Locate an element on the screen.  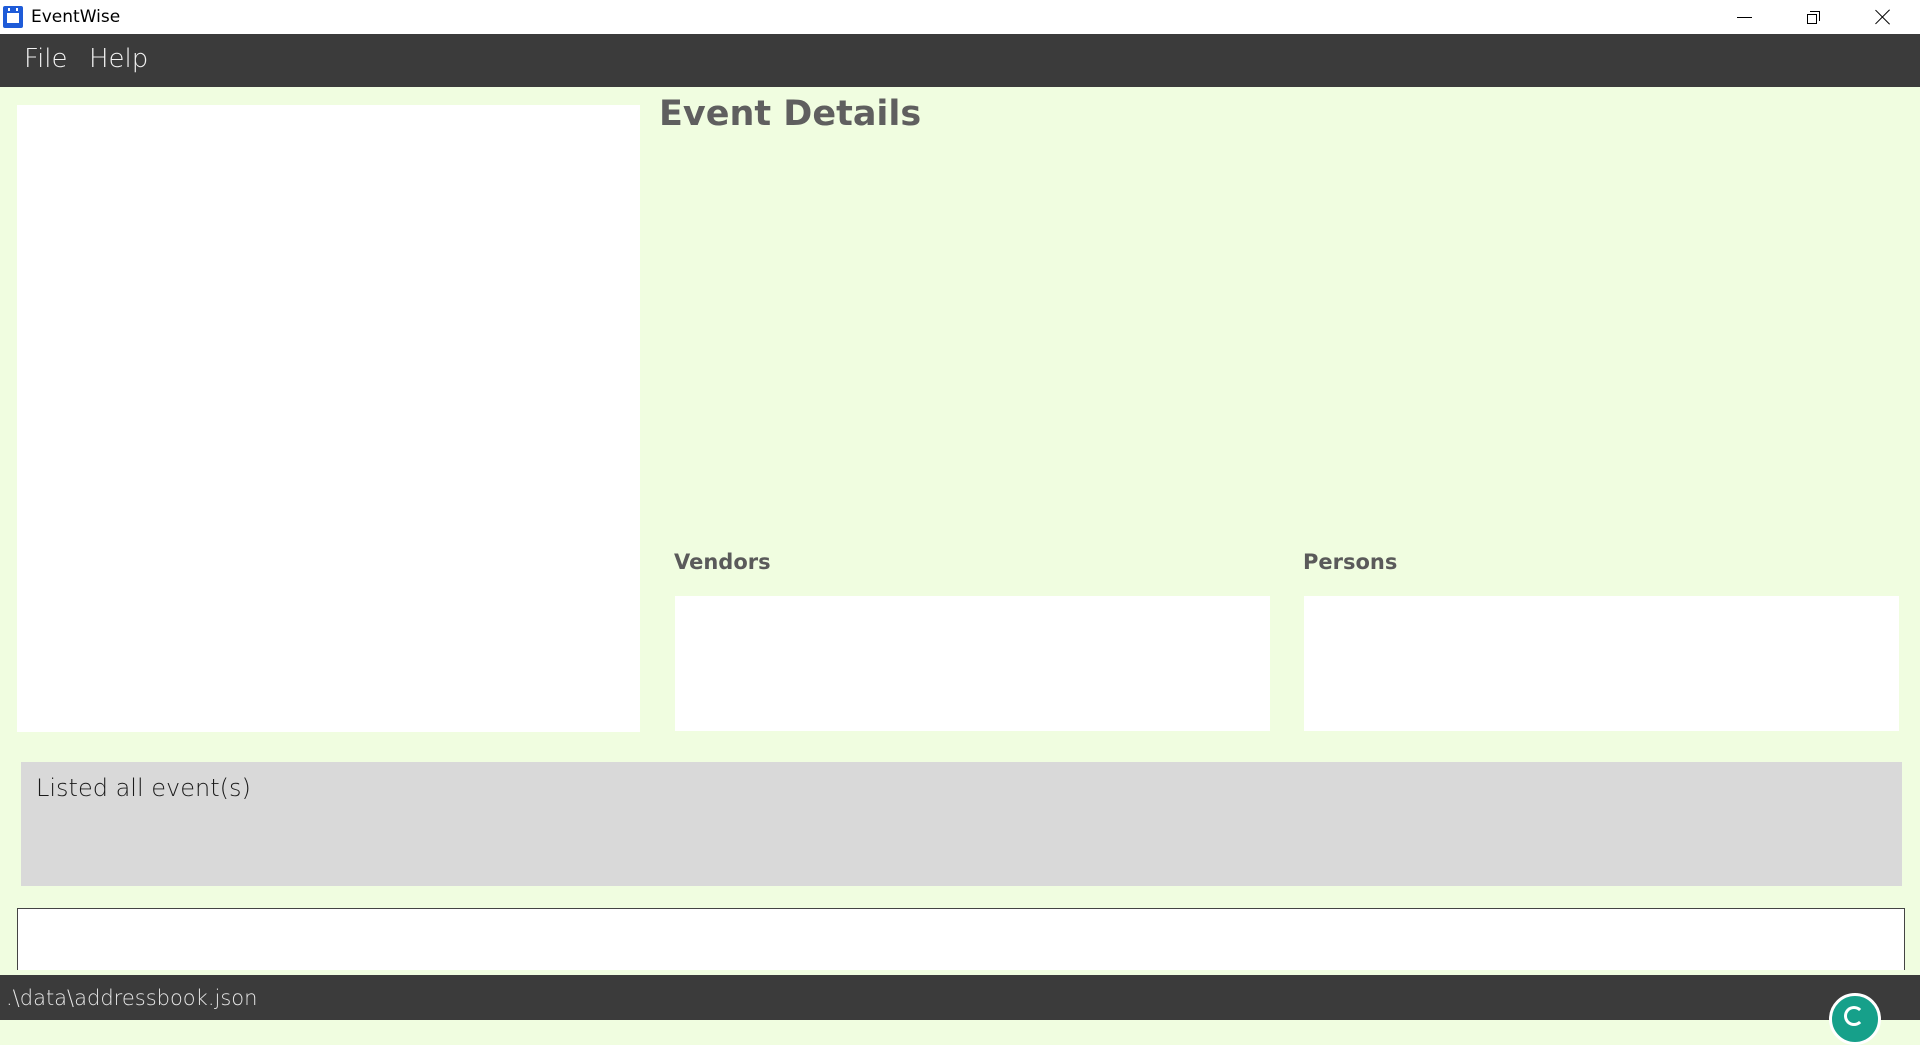
minimize-icon is located at coordinates (1744, 17).